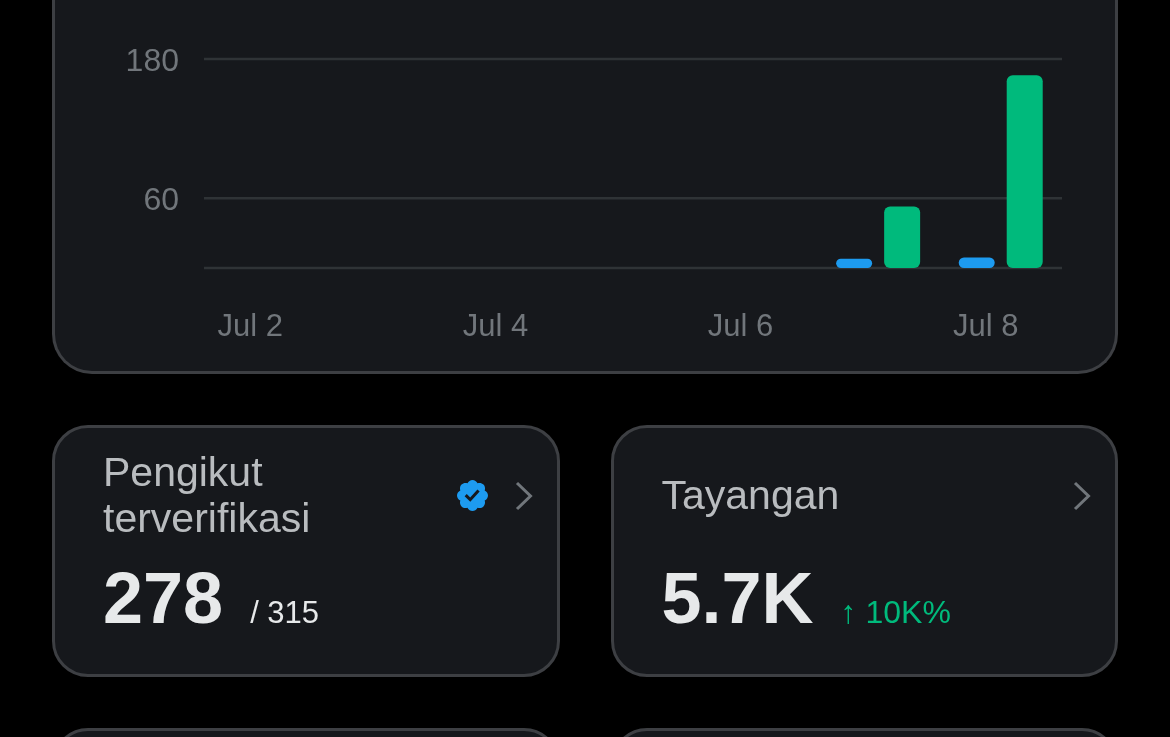  What do you see at coordinates (737, 598) in the screenshot?
I see `stat-value: 5.7K` at bounding box center [737, 598].